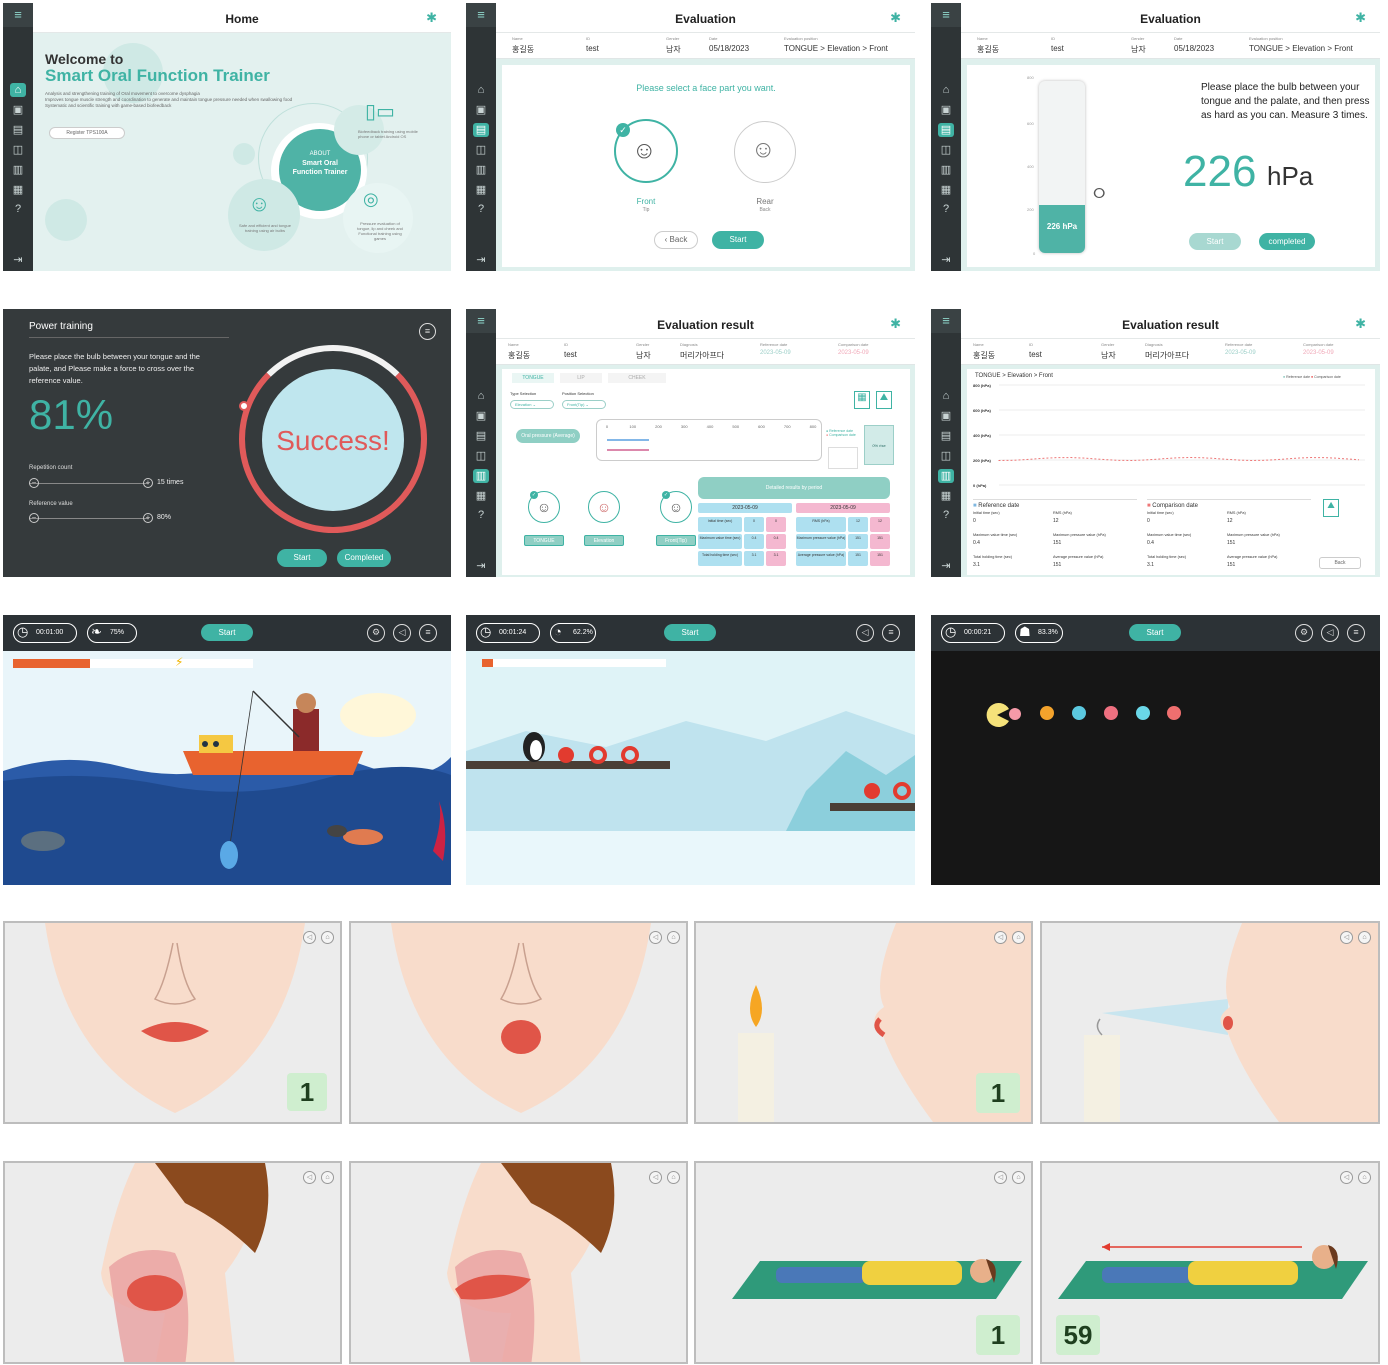  I want to click on tab-tongue: TONGUE, so click(533, 378).